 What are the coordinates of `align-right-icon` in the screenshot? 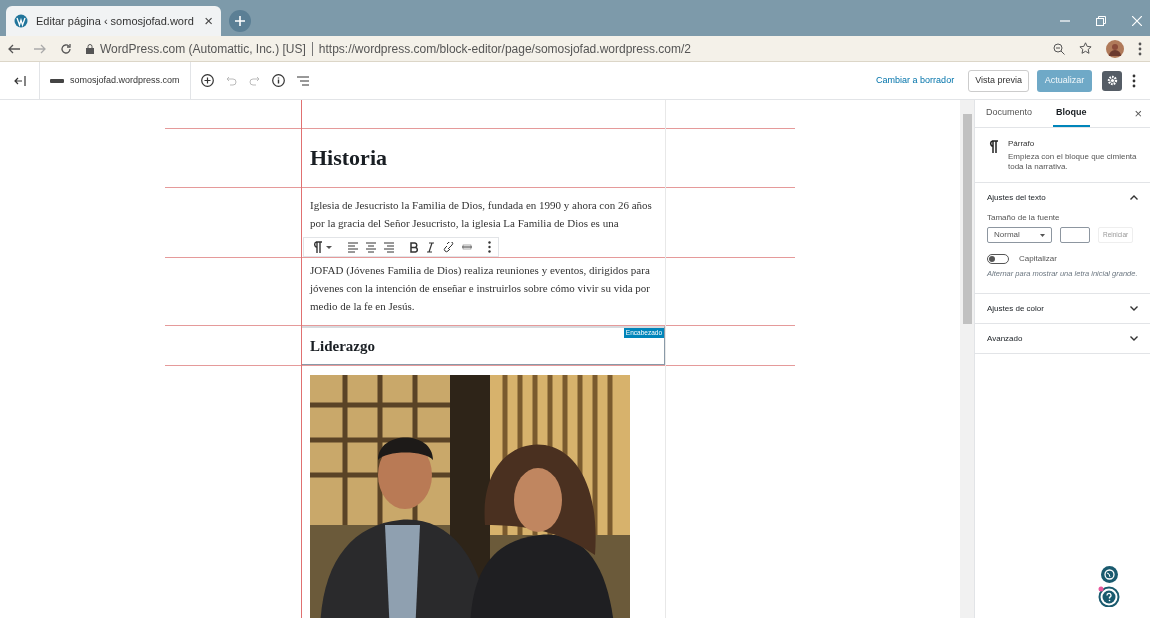 It's located at (389, 247).